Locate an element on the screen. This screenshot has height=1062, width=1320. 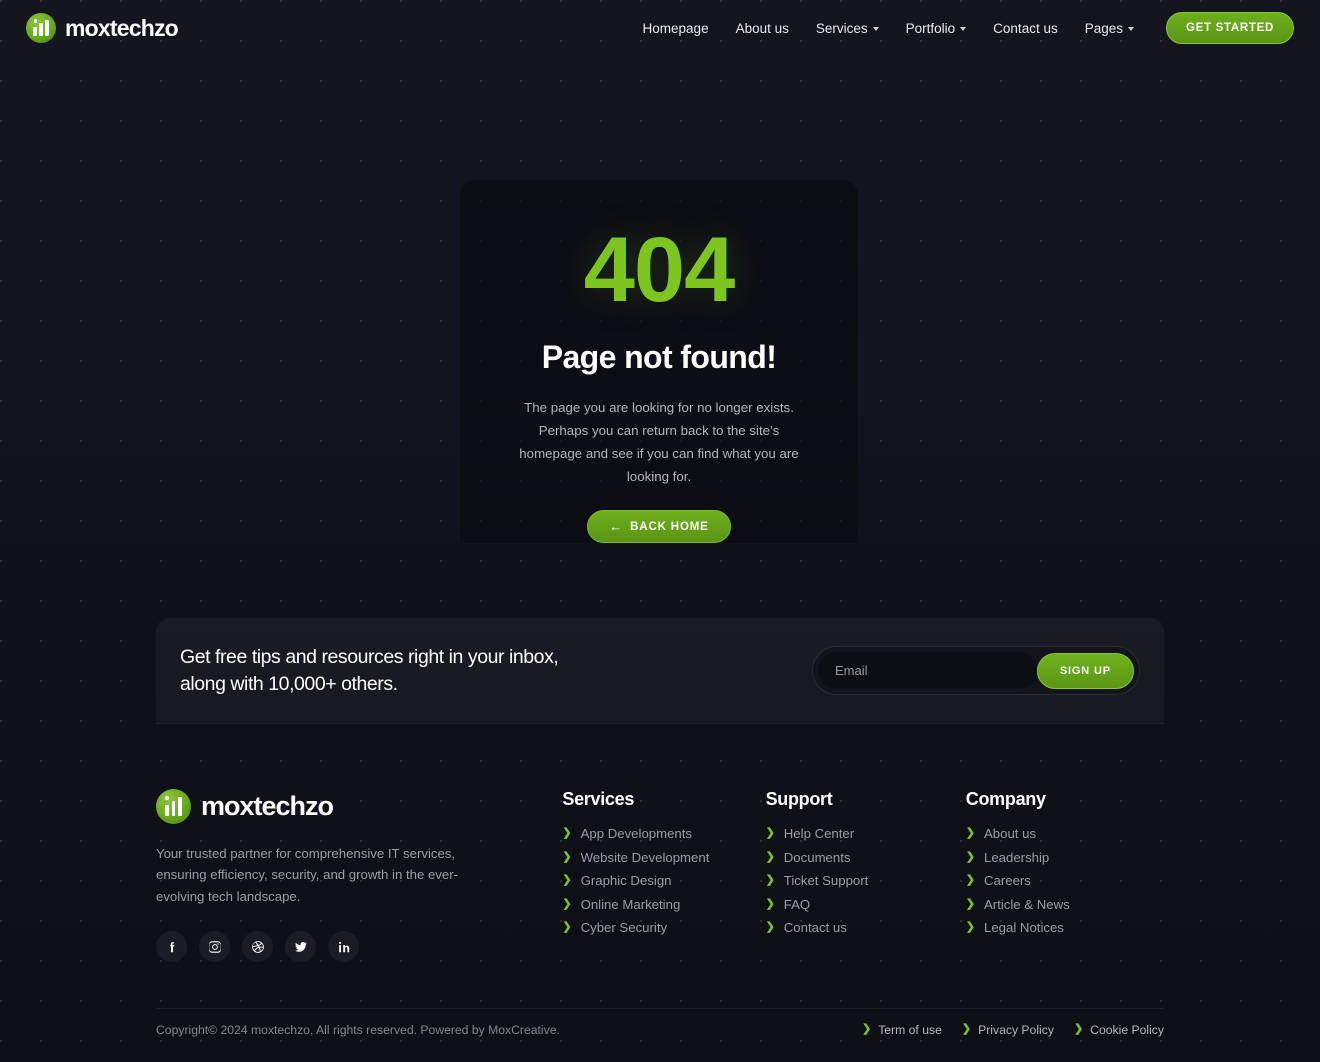
footer-link: Online Marketing is located at coordinates (631, 904).